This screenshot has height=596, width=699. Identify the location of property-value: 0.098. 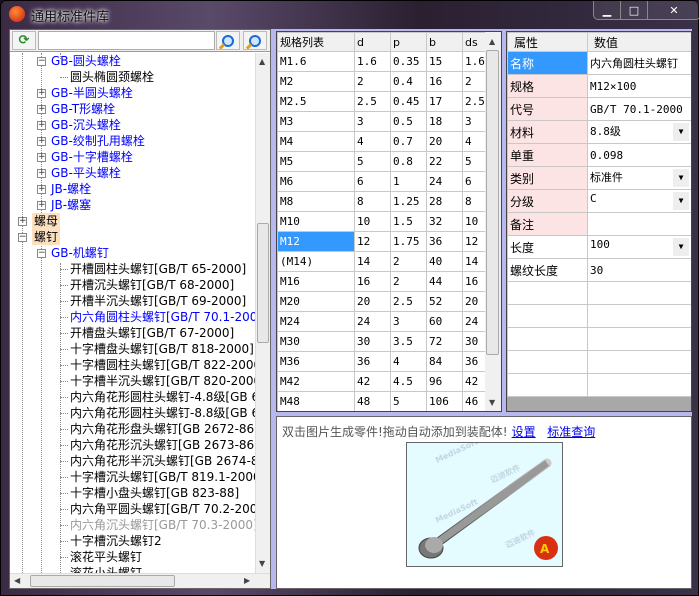
(639, 155).